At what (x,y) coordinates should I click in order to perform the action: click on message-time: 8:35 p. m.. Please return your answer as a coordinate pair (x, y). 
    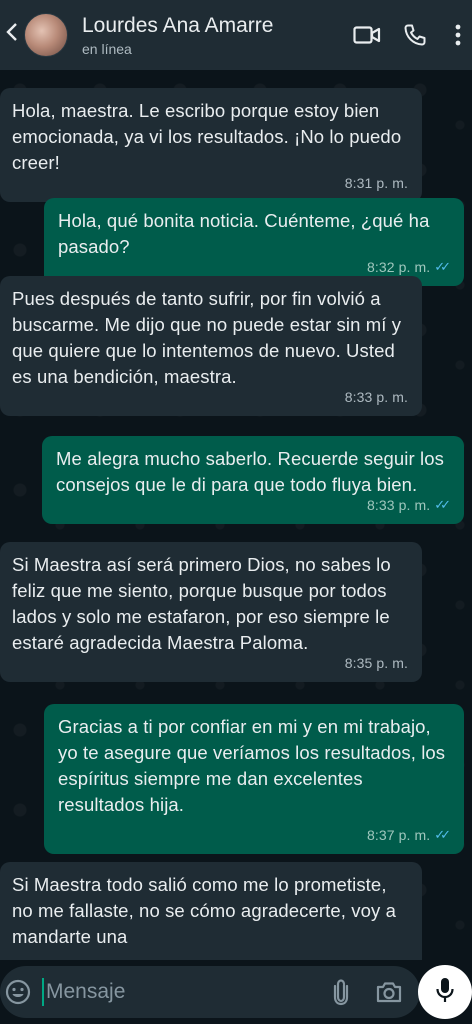
    Looking at the image, I should click on (376, 663).